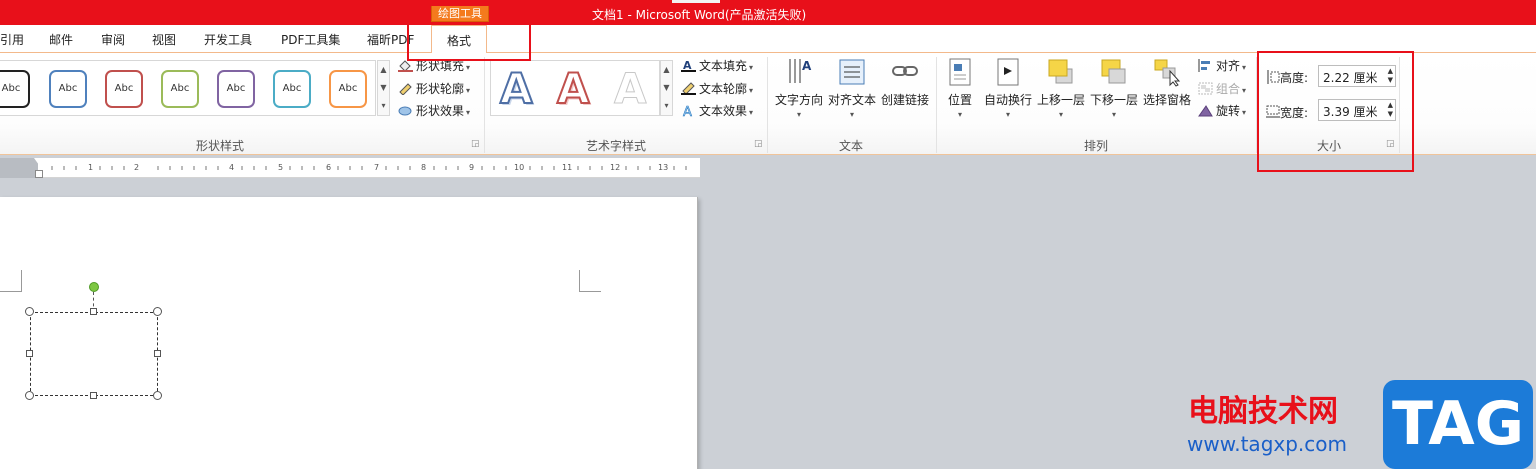 The width and height of the screenshot is (1536, 469). Describe the element at coordinates (440, 66) in the screenshot. I see `shape-fill-label: 形状填充` at that location.